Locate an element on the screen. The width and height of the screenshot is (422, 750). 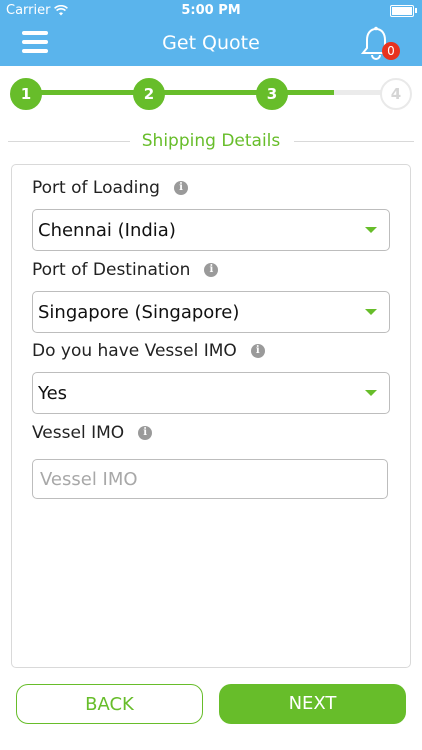
battery-icon is located at coordinates (403, 11).